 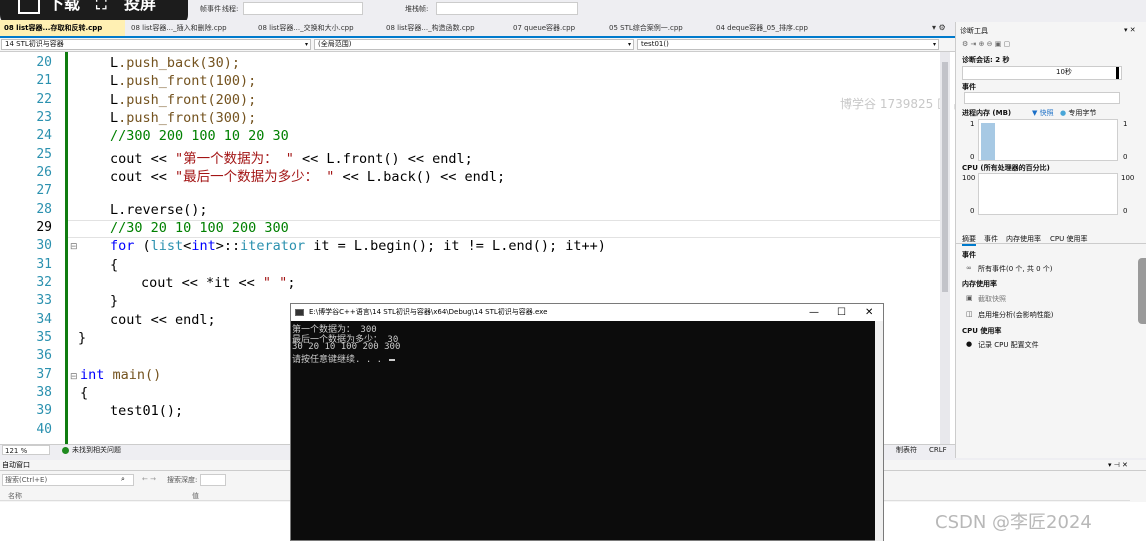 I want to click on console-line: 30 20 10 100 200 300, so click(x=346, y=347).